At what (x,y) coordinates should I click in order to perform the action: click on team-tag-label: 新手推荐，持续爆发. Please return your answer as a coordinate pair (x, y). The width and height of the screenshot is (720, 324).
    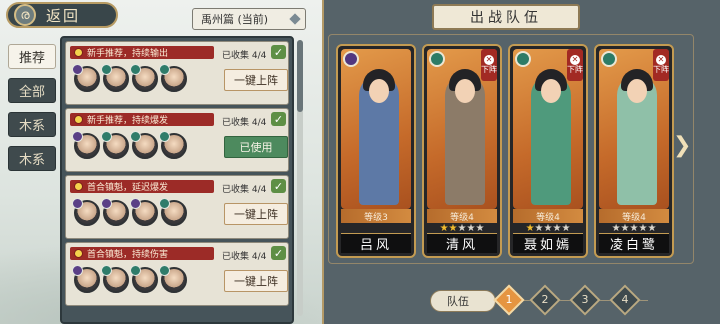
    Looking at the image, I should click on (128, 121).